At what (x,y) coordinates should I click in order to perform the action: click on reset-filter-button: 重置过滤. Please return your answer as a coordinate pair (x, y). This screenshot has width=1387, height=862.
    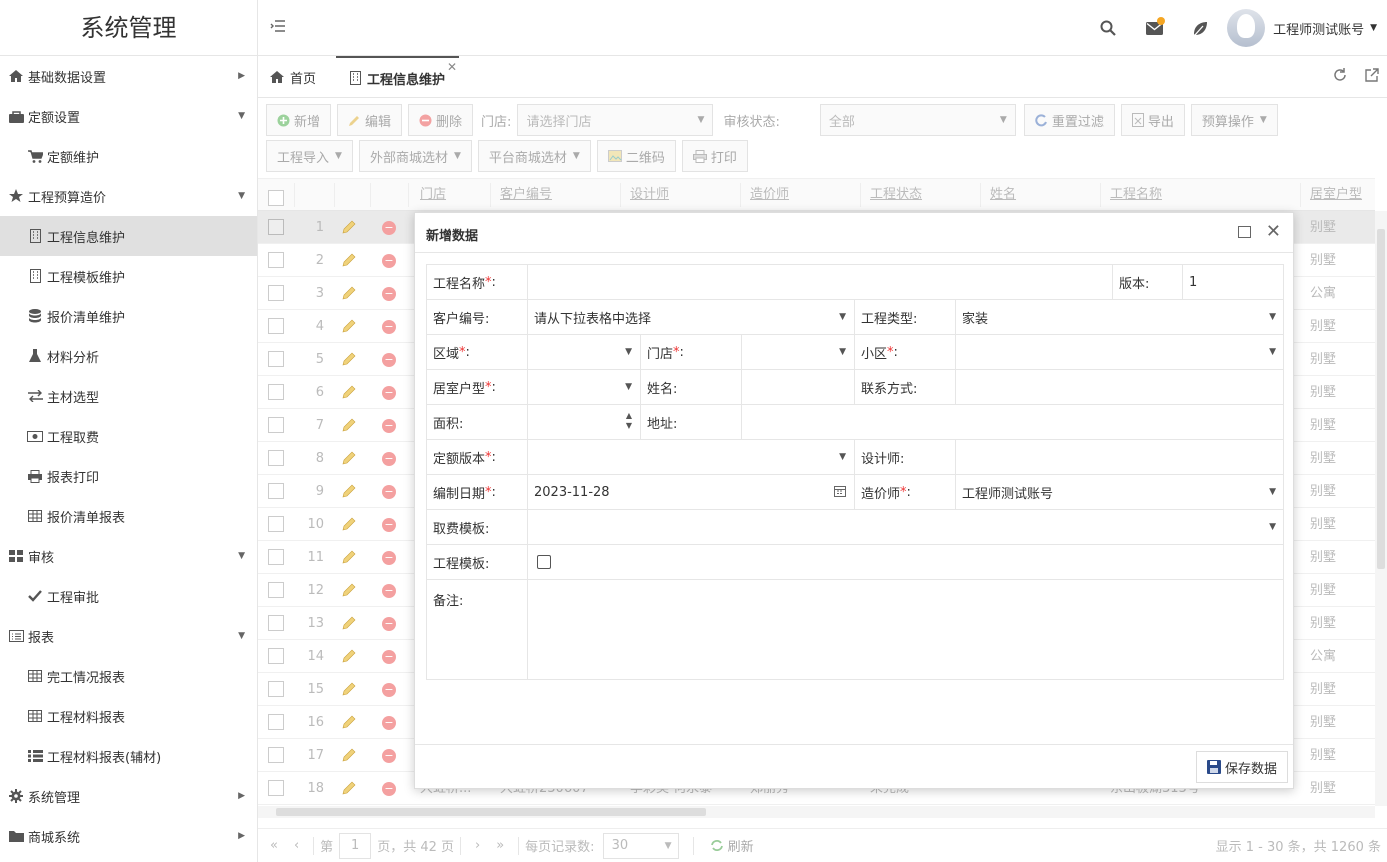
    Looking at the image, I should click on (1069, 120).